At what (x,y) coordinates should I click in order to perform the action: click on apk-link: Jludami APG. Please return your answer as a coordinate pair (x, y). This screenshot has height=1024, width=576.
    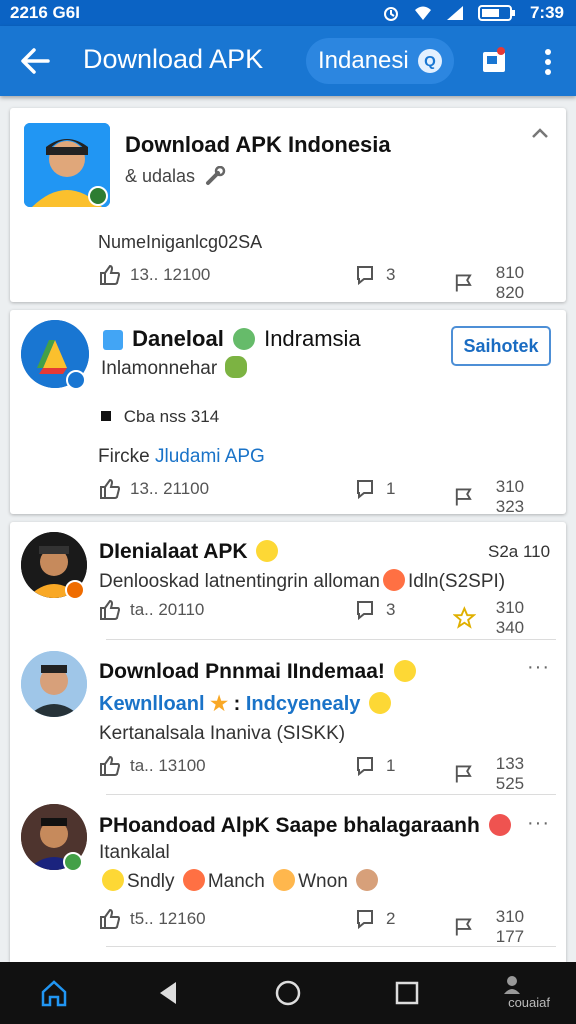
    Looking at the image, I should click on (210, 456).